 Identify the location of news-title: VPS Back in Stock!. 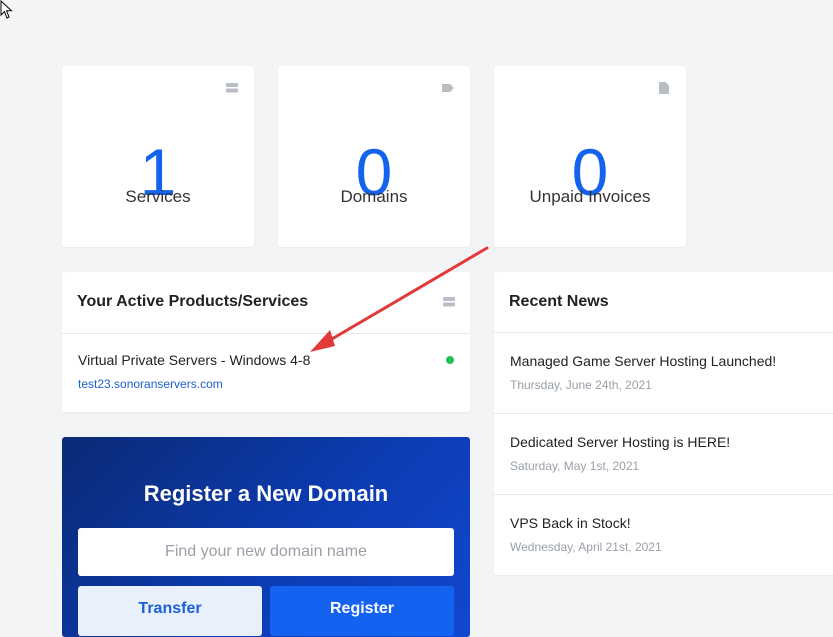
(570, 523).